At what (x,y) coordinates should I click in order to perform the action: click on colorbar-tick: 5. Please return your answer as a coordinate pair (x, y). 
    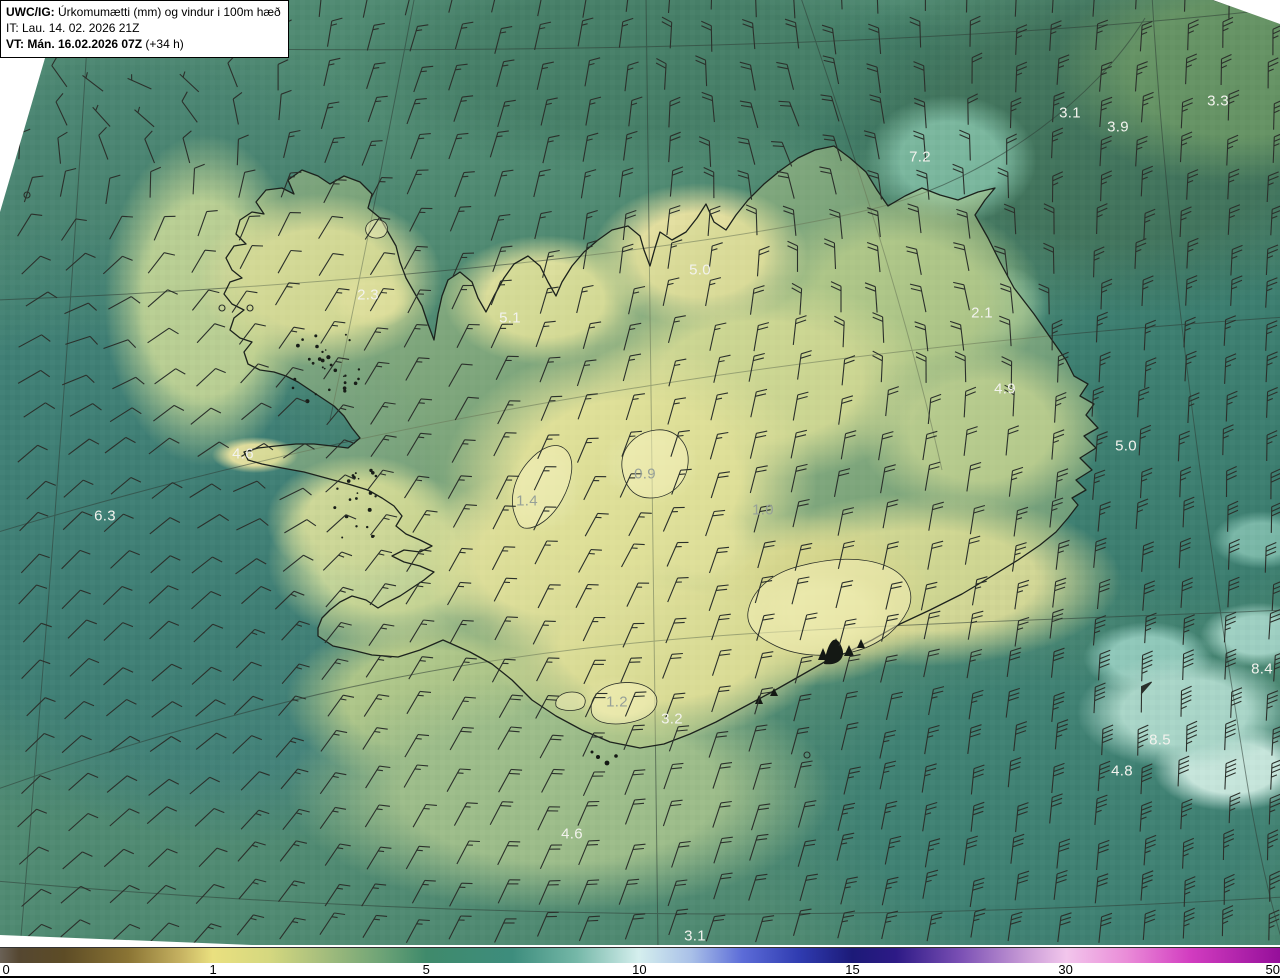
    Looking at the image, I should click on (426, 969).